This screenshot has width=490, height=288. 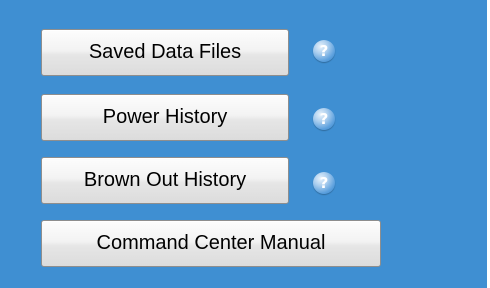 I want to click on brown-out-history-button: Brown Out History, so click(x=165, y=180).